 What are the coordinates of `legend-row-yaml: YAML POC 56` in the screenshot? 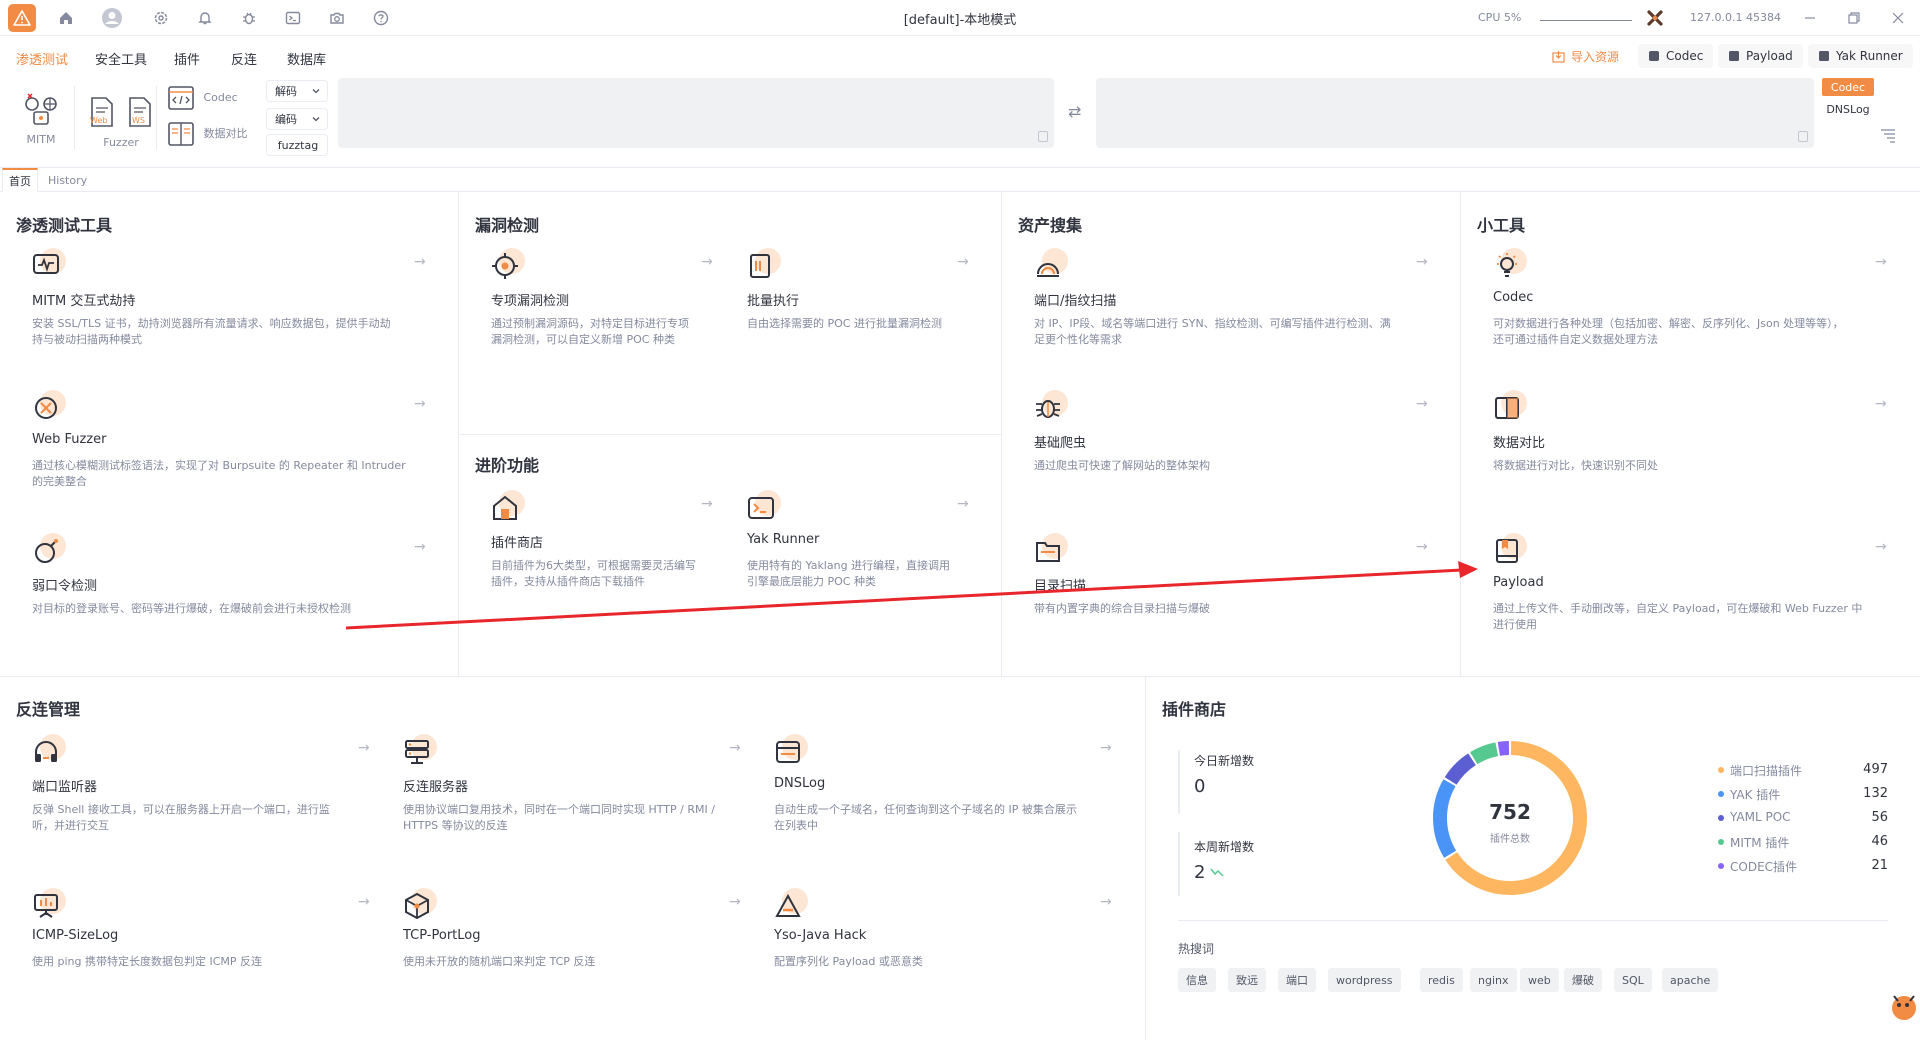 It's located at (1803, 818).